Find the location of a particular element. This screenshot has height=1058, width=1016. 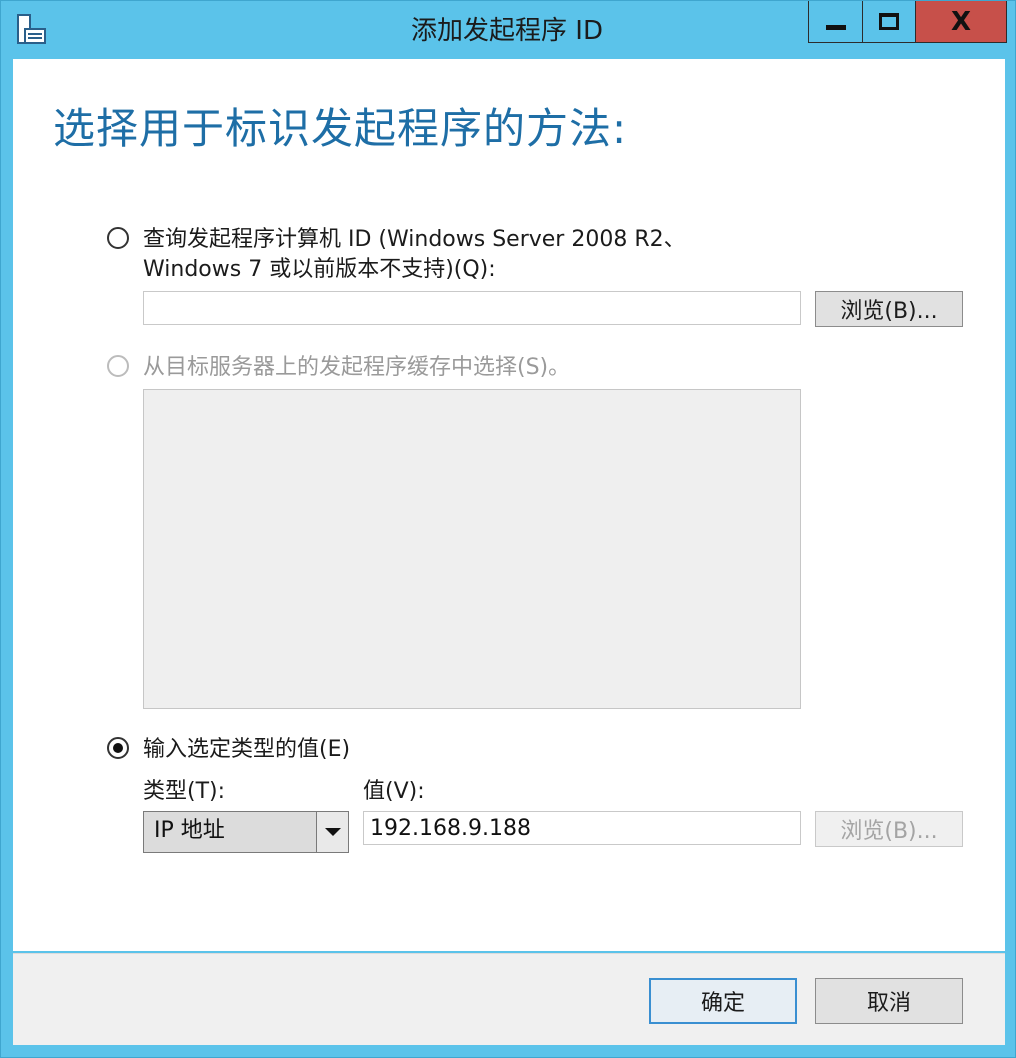

value-field is located at coordinates (582, 828).